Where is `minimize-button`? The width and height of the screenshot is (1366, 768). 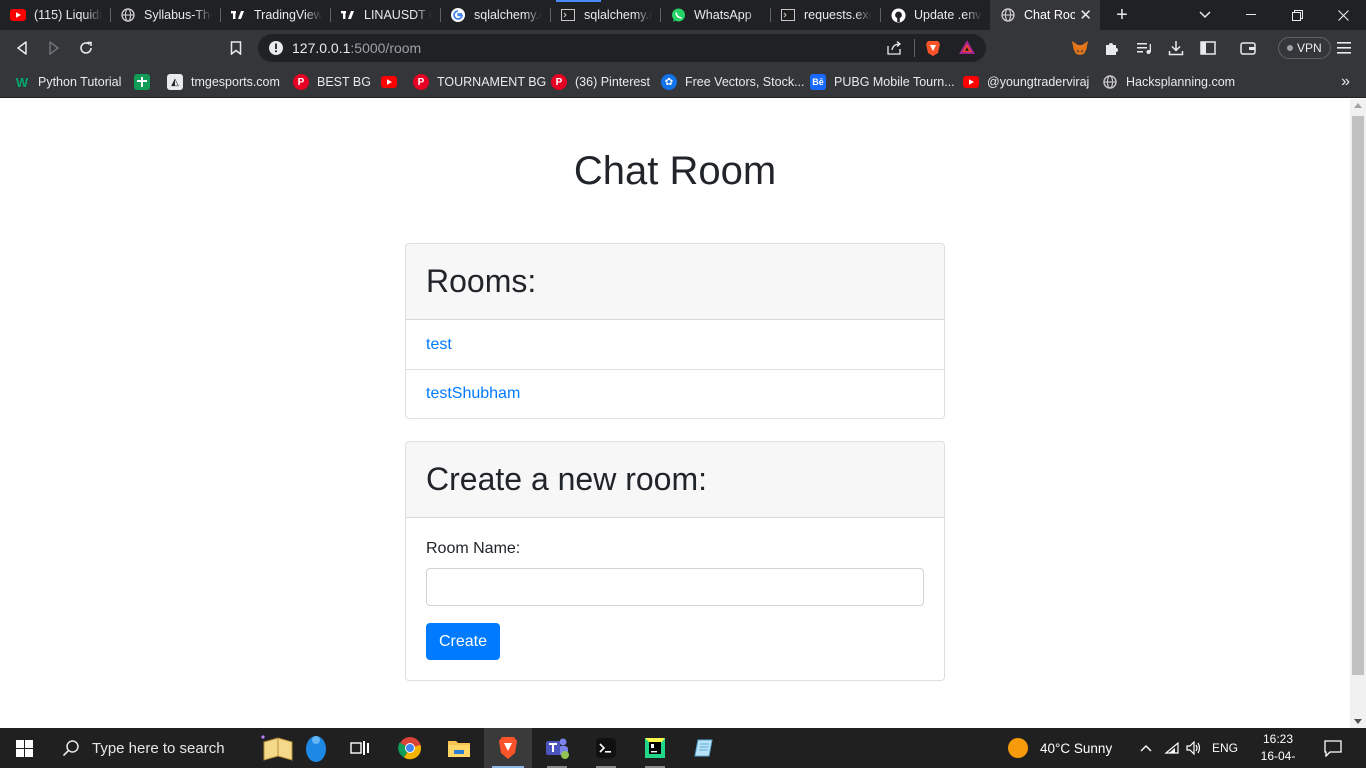
minimize-button is located at coordinates (1251, 15).